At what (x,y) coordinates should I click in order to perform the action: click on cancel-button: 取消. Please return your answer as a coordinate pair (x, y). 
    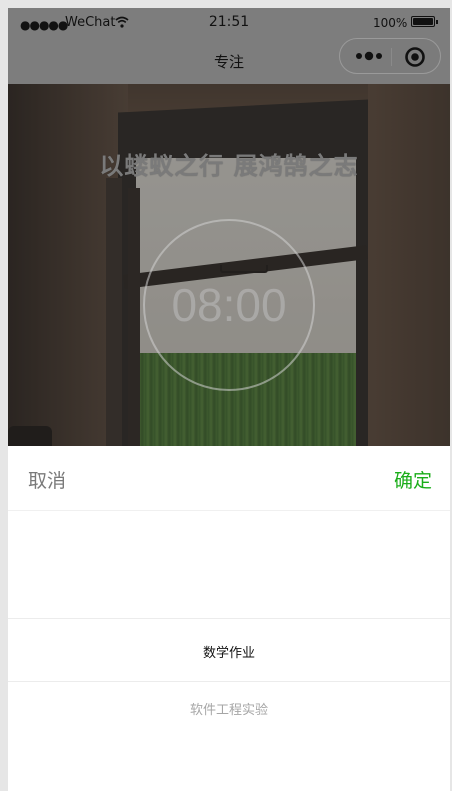
    Looking at the image, I should click on (47, 479).